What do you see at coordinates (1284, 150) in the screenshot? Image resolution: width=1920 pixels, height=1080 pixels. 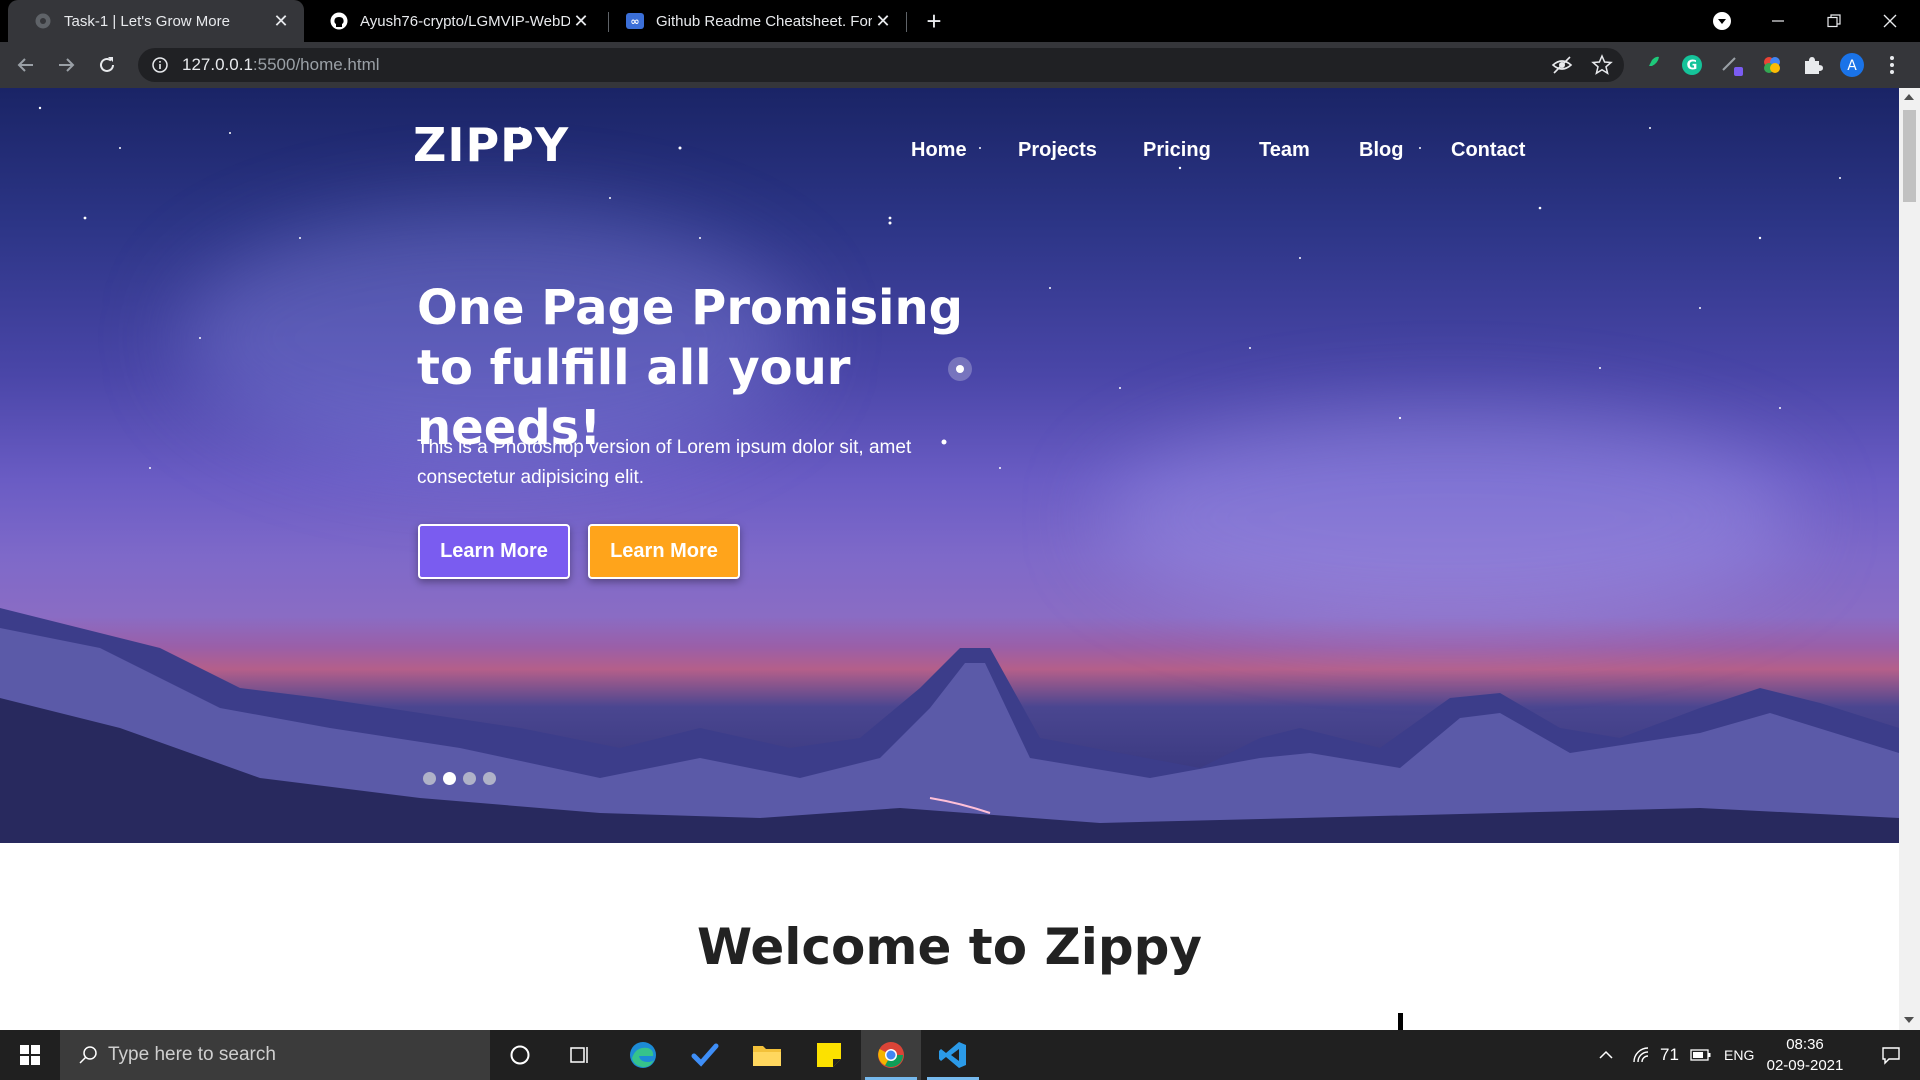 I see `nav-team: Team` at bounding box center [1284, 150].